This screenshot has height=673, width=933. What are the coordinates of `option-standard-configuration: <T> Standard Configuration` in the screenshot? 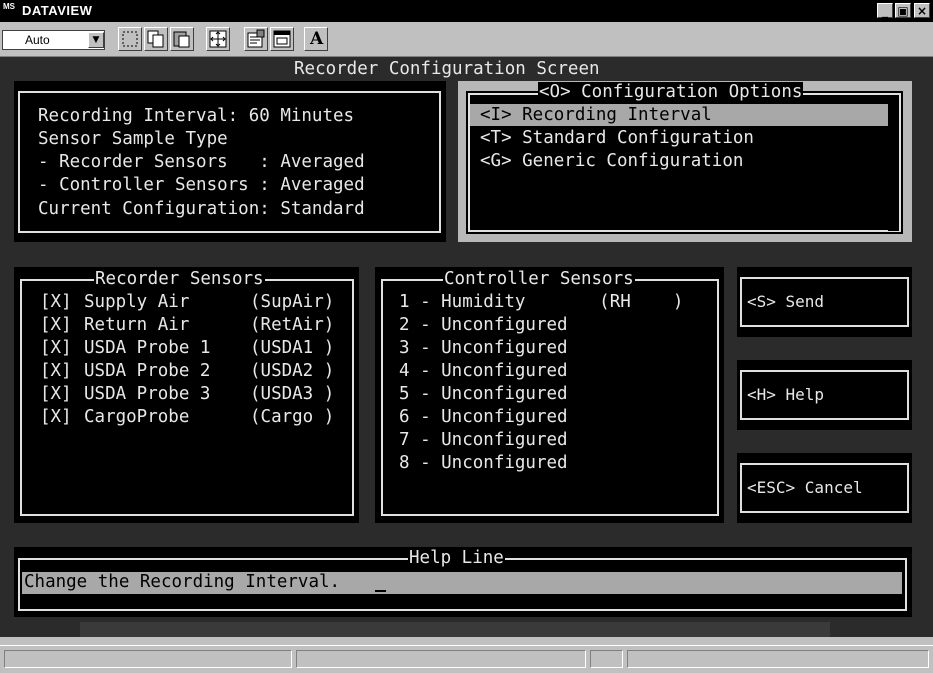 It's located at (617, 138).